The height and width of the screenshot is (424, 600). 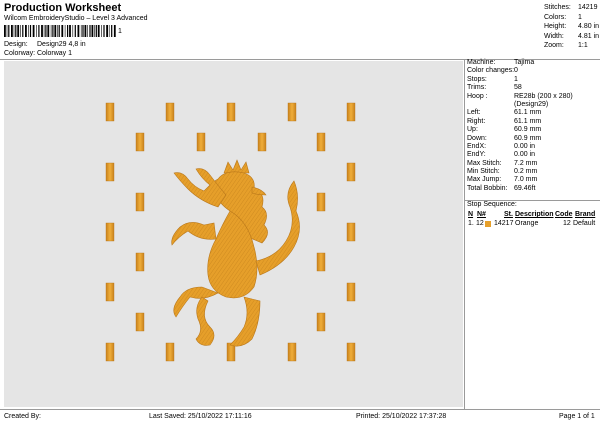 I want to click on stat-value: 14219, so click(x=588, y=7).